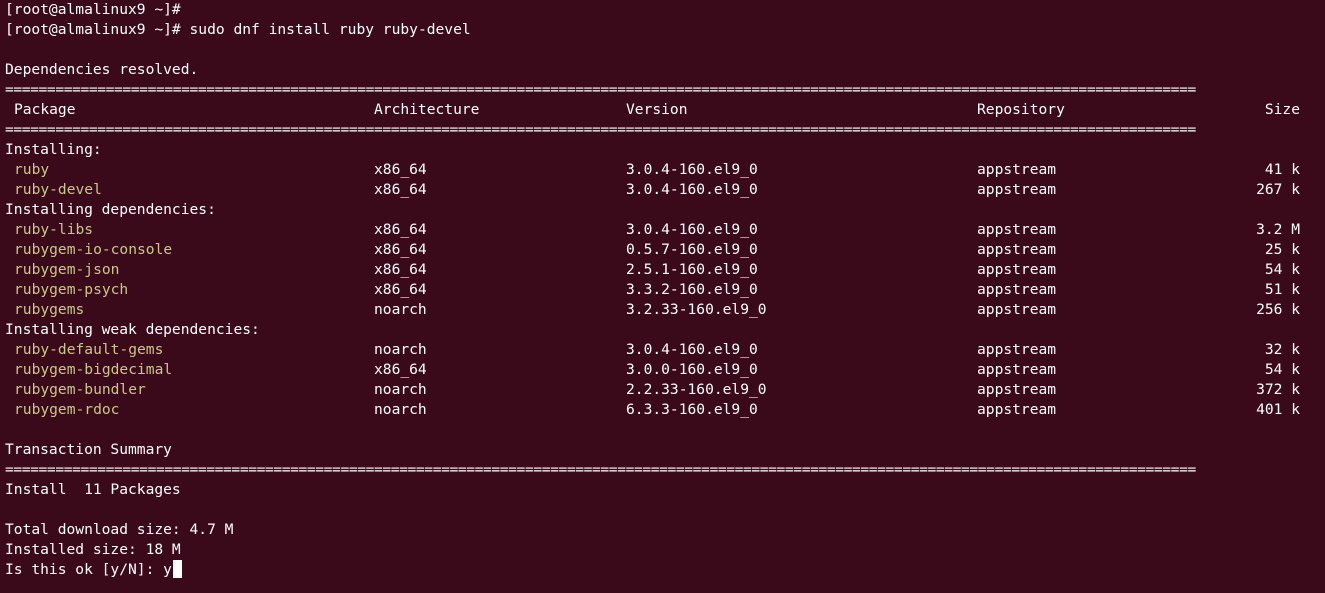  What do you see at coordinates (1282, 169) in the screenshot?
I see `package-size: 41 k` at bounding box center [1282, 169].